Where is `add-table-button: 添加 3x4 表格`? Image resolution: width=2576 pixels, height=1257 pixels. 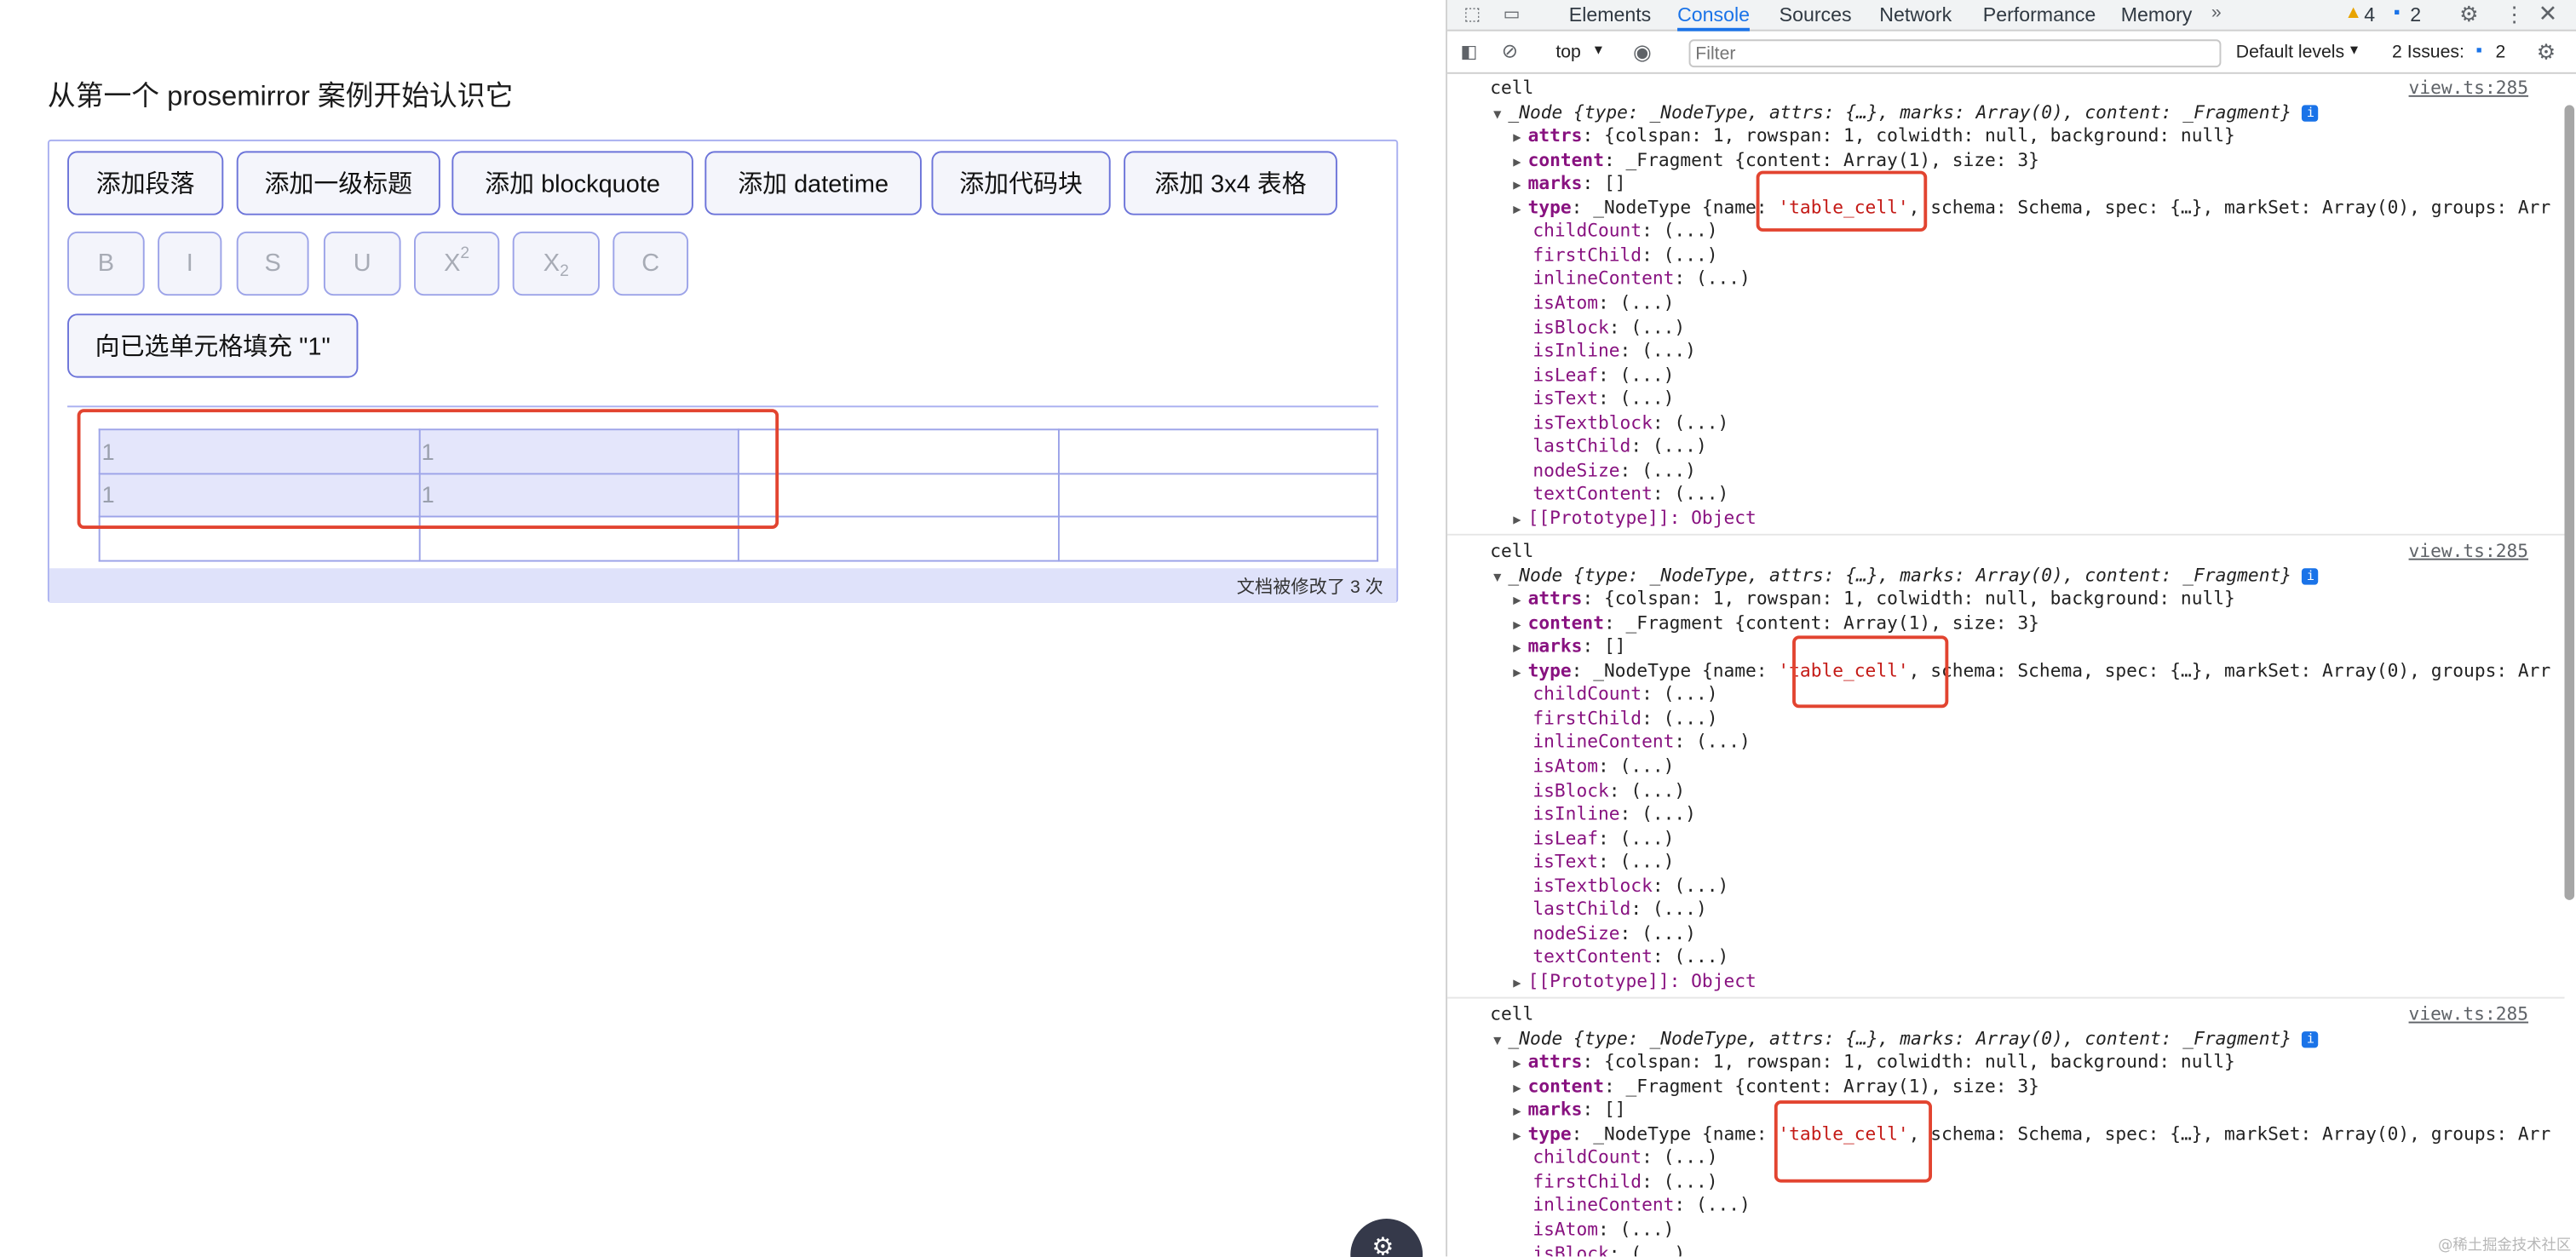 add-table-button: 添加 3x4 表格 is located at coordinates (1231, 183).